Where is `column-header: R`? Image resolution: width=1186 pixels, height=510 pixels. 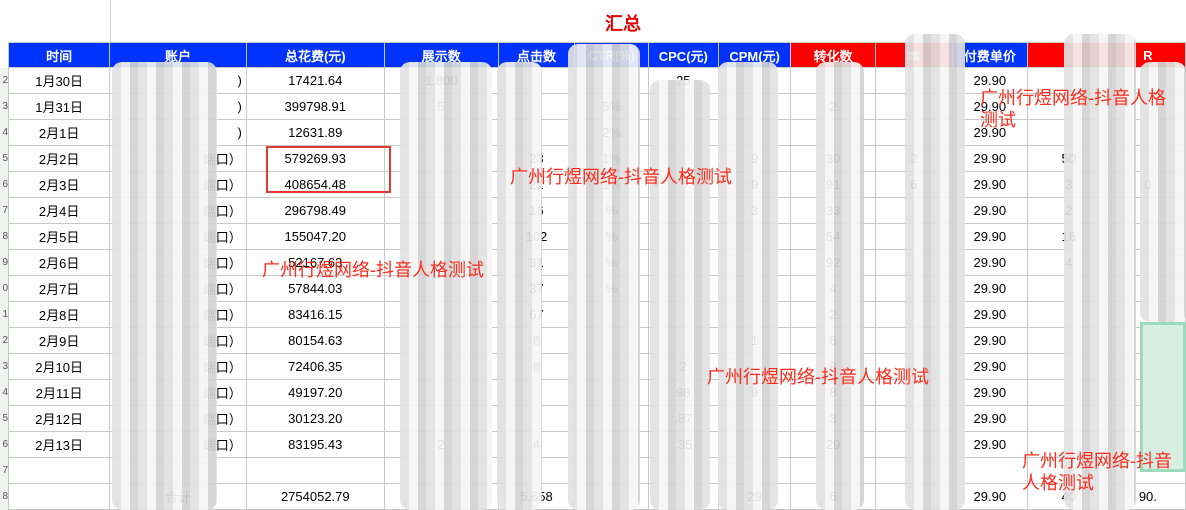 column-header: R is located at coordinates (1147, 55).